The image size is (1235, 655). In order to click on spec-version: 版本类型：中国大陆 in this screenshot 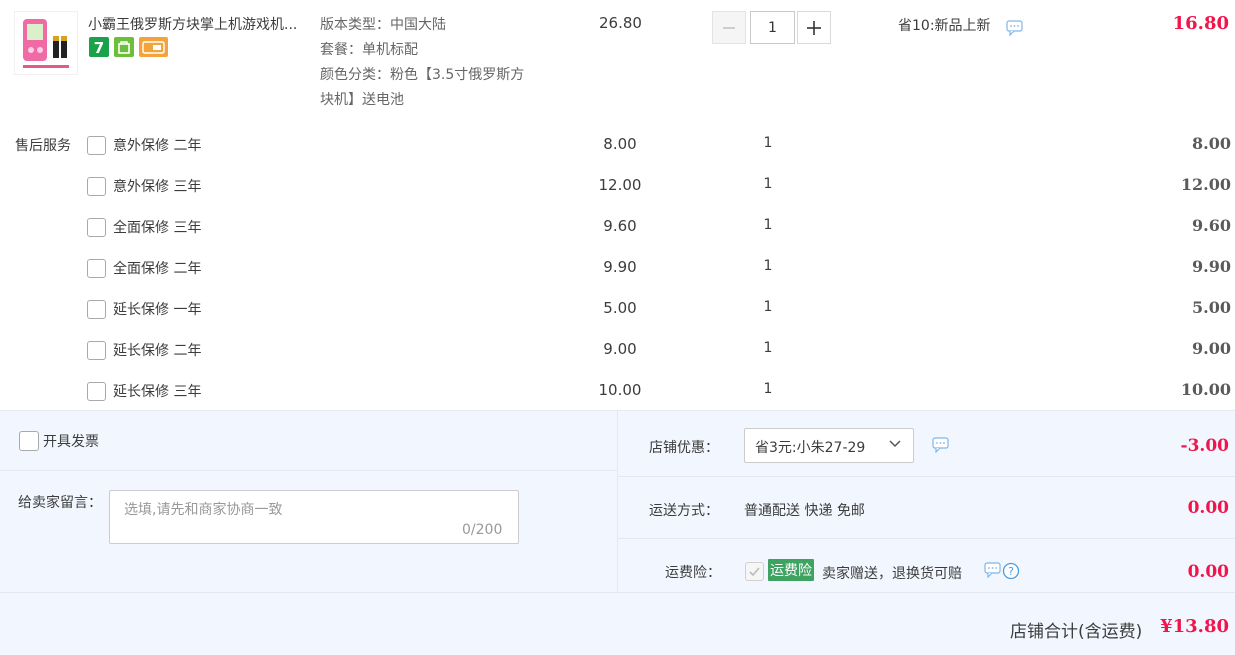, I will do `click(383, 25)`.